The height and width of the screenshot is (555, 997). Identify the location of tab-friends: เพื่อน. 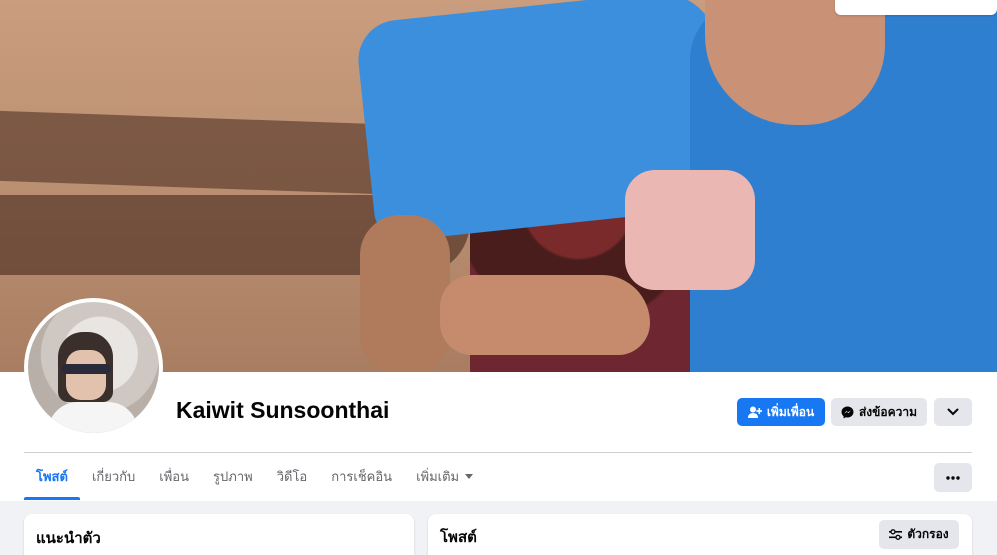
(174, 476).